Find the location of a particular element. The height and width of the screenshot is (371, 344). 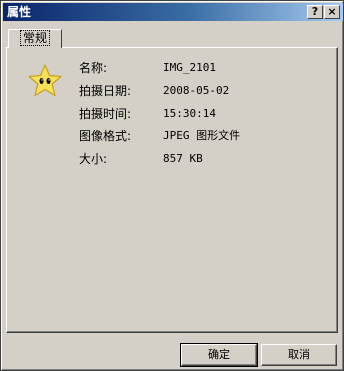

property-value: JPEG 图形文件 is located at coordinates (202, 135).